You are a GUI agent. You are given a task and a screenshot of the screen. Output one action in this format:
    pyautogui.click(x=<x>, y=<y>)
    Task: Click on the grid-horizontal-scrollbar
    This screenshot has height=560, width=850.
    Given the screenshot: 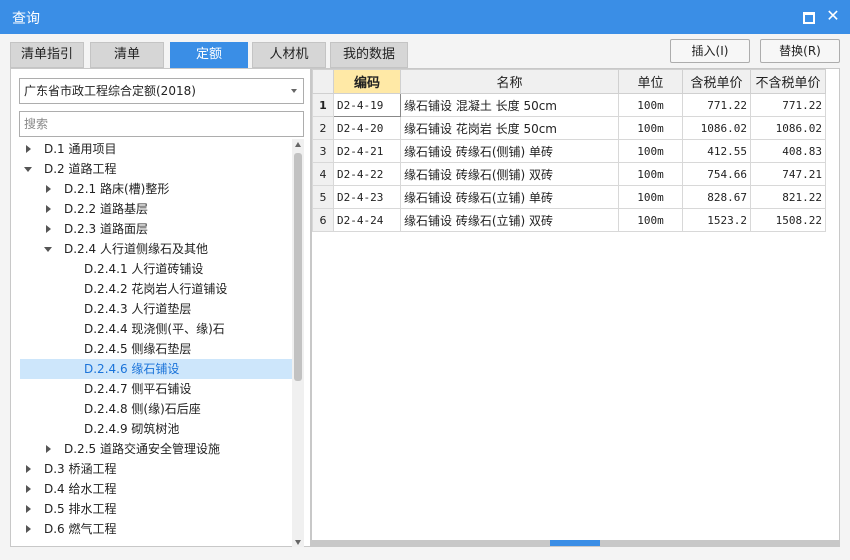 What is the action you would take?
    pyautogui.click(x=575, y=543)
    